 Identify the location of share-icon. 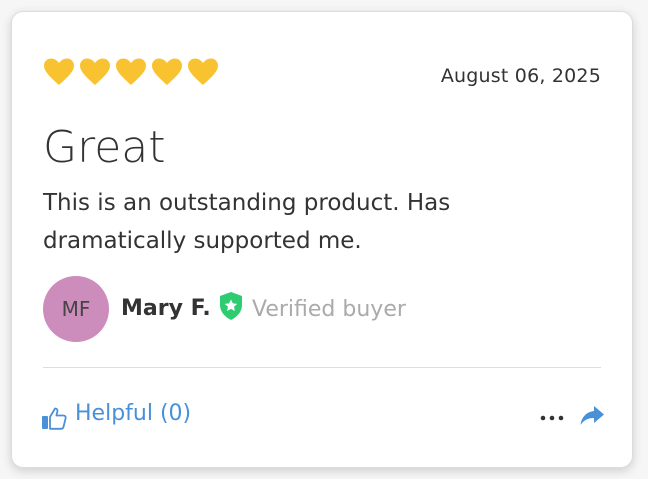
(592, 415).